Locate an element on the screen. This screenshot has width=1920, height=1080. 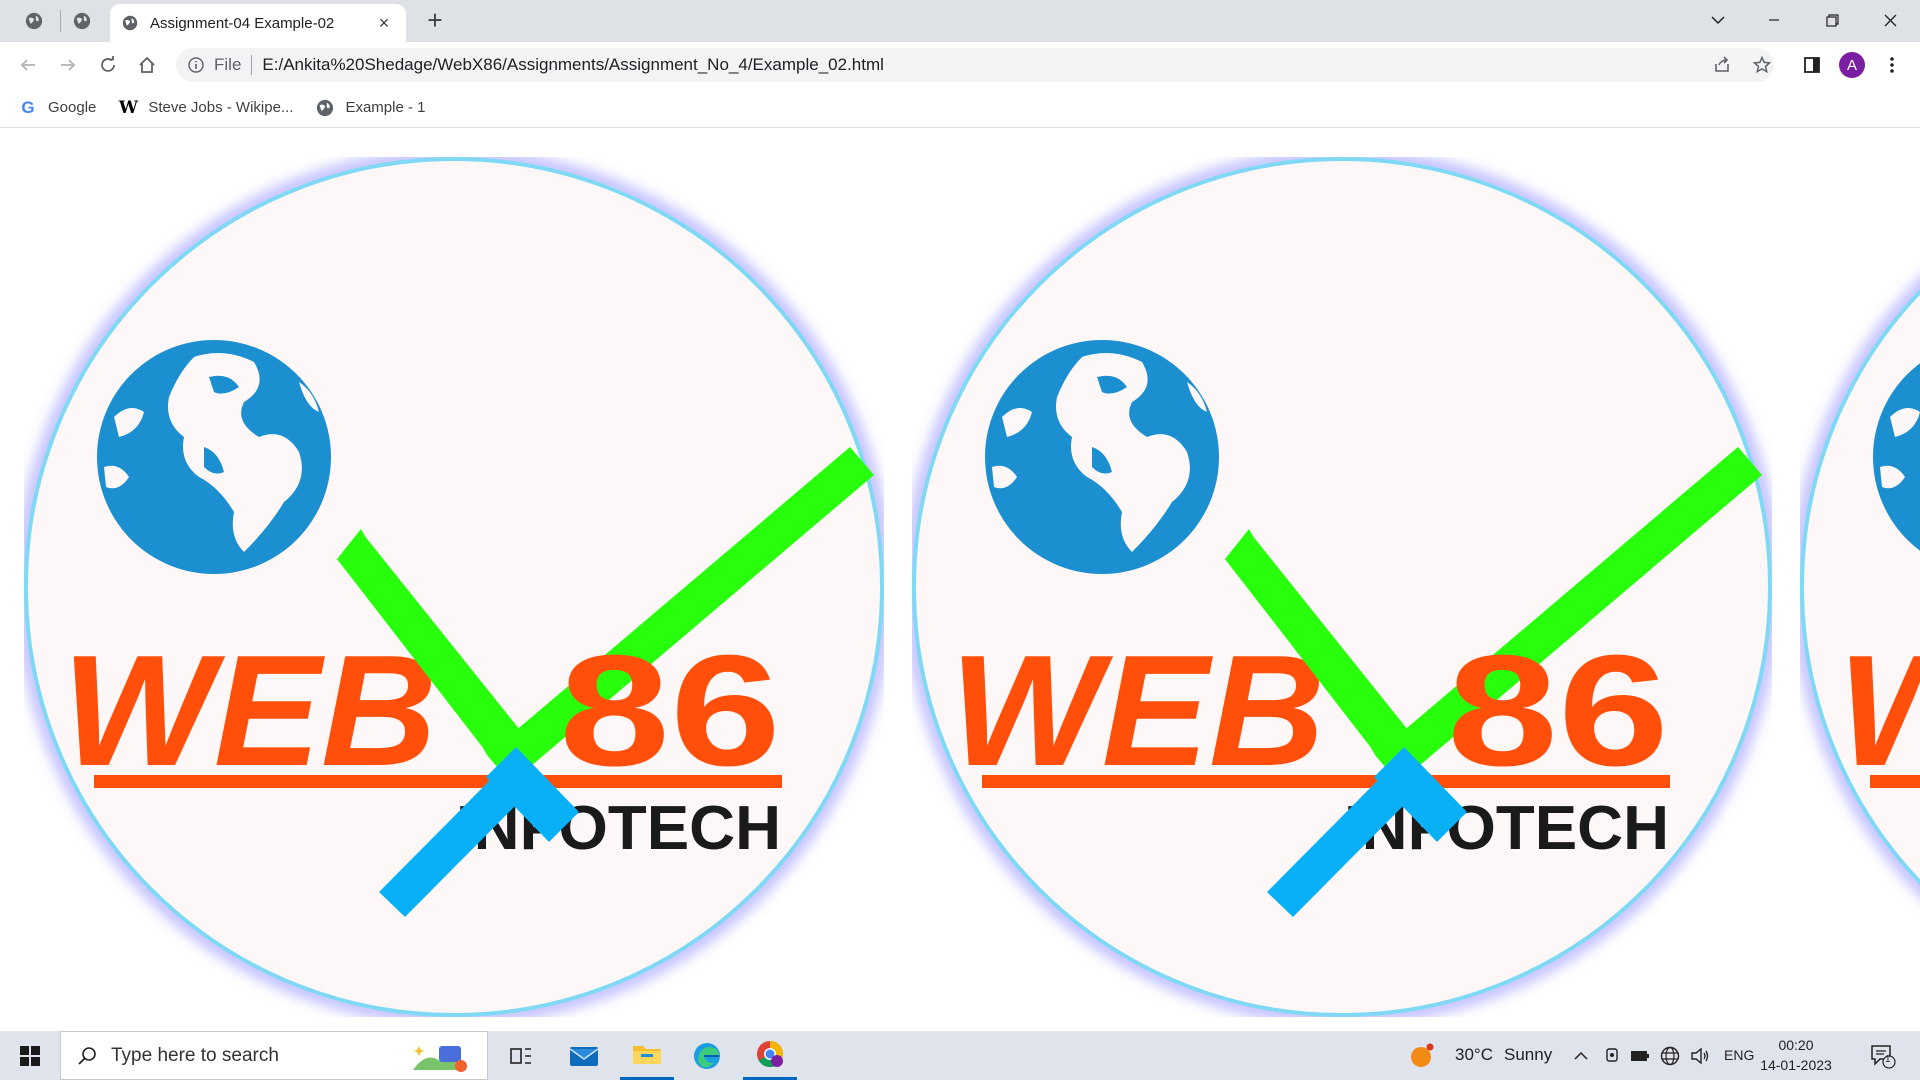
network-button is located at coordinates (1670, 1055).